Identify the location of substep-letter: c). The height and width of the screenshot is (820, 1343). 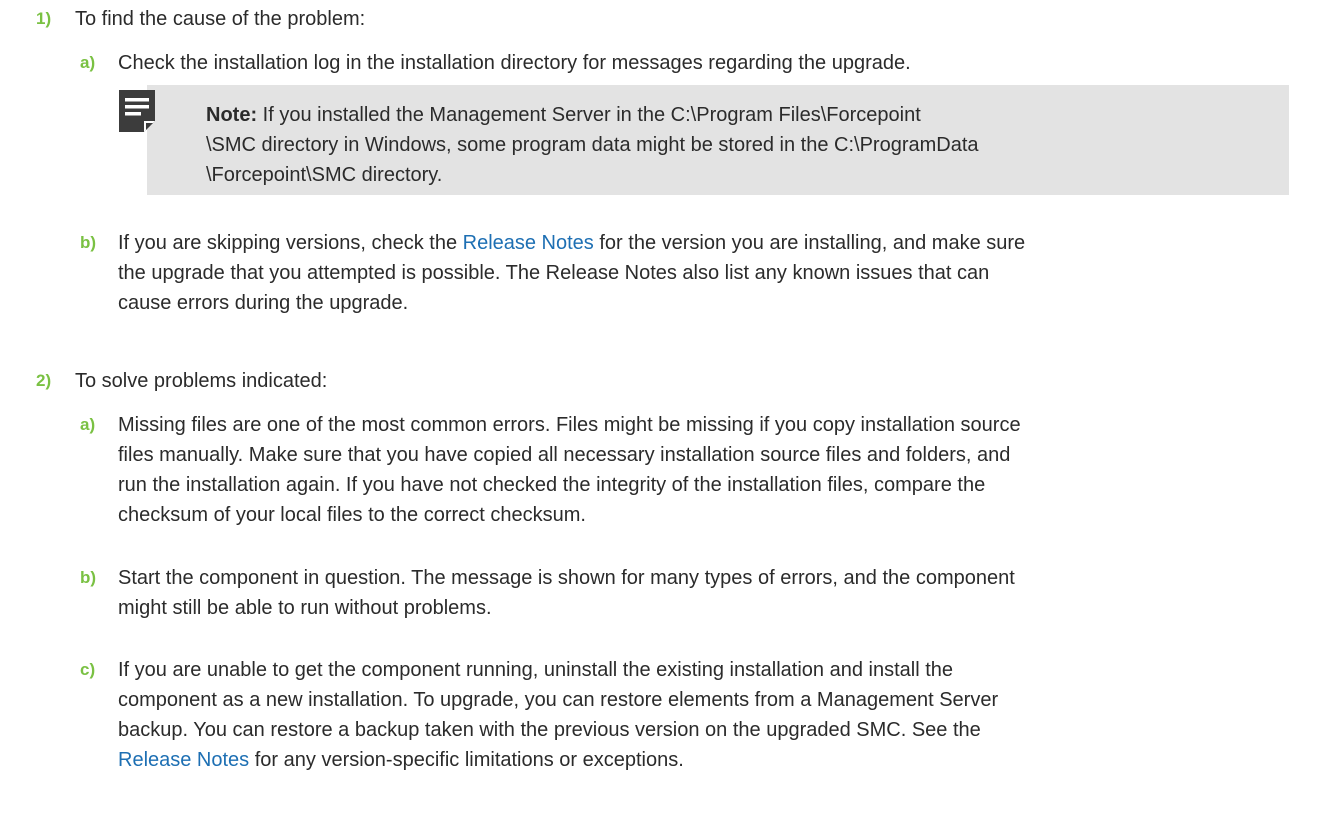
(88, 669).